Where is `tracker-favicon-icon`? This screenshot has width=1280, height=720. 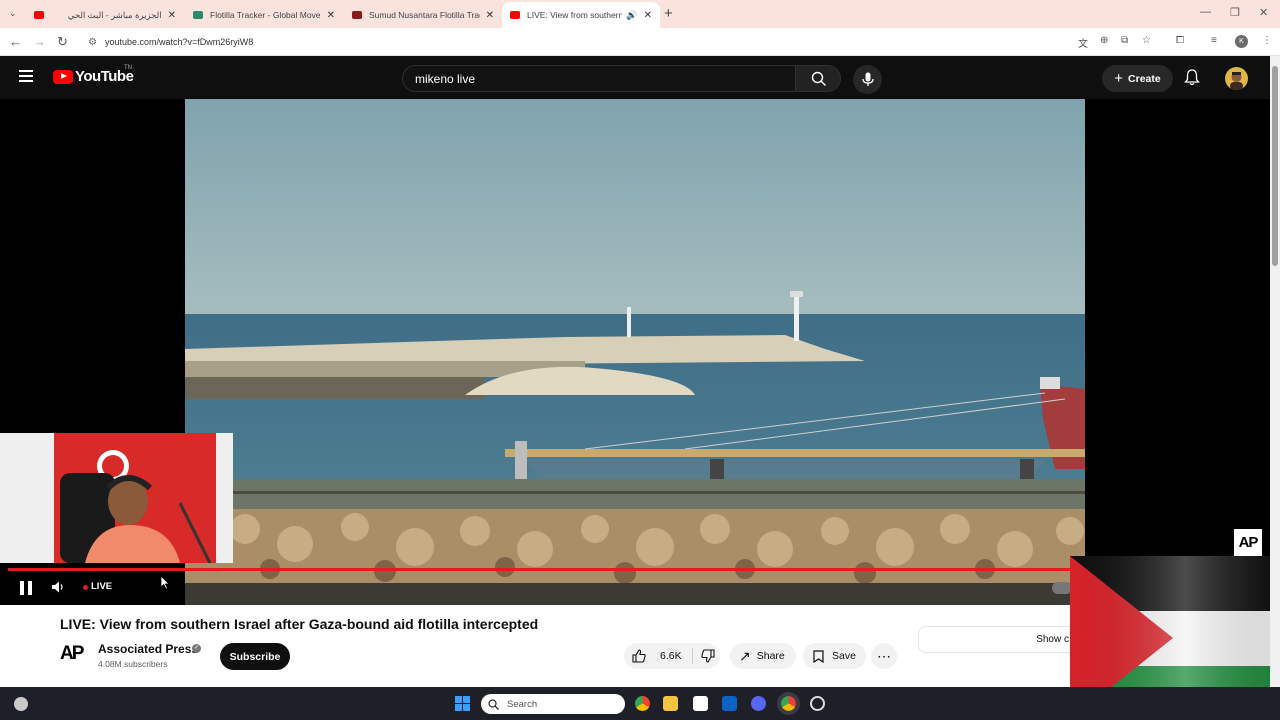
tracker-favicon-icon is located at coordinates (198, 15).